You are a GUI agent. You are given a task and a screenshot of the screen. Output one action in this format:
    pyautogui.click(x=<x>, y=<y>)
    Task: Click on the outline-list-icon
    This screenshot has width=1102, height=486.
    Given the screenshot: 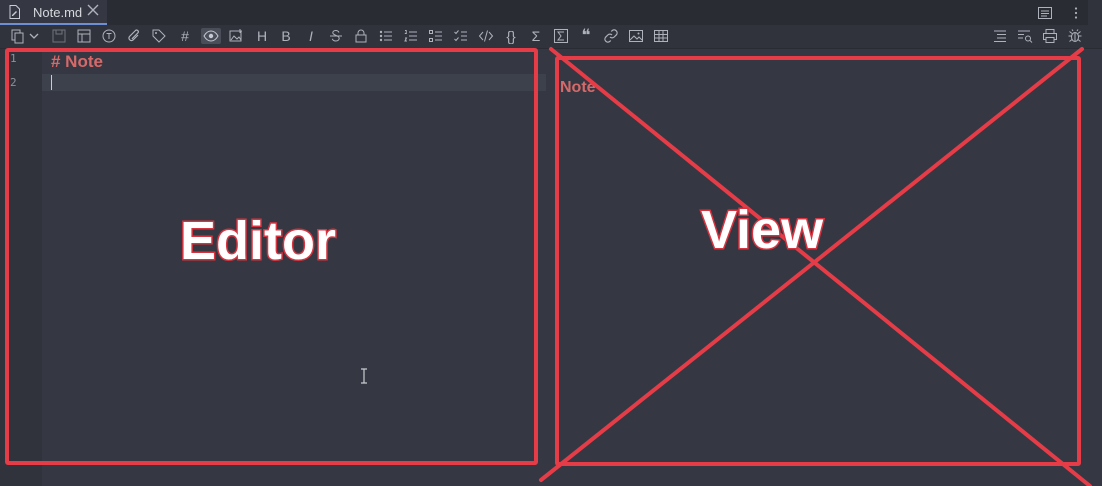 What is the action you would take?
    pyautogui.click(x=436, y=36)
    